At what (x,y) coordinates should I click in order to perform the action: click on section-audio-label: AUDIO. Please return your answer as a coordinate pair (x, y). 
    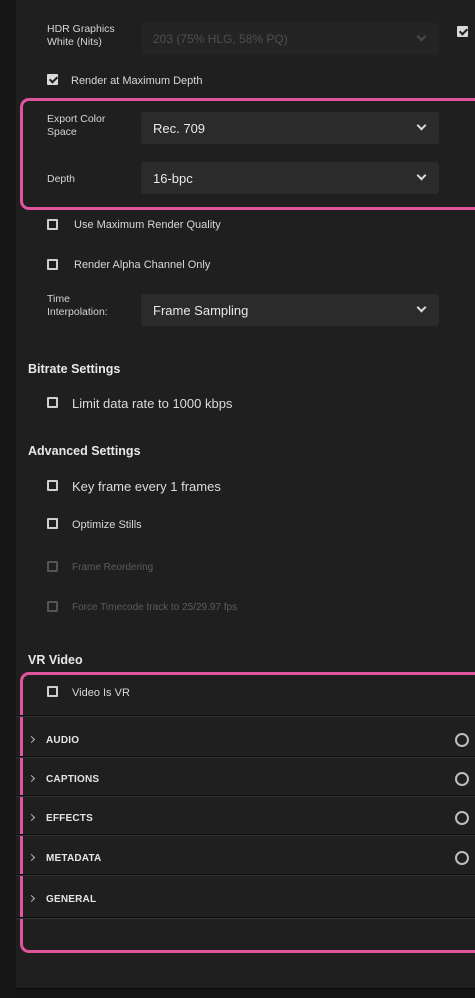
    Looking at the image, I should click on (63, 740).